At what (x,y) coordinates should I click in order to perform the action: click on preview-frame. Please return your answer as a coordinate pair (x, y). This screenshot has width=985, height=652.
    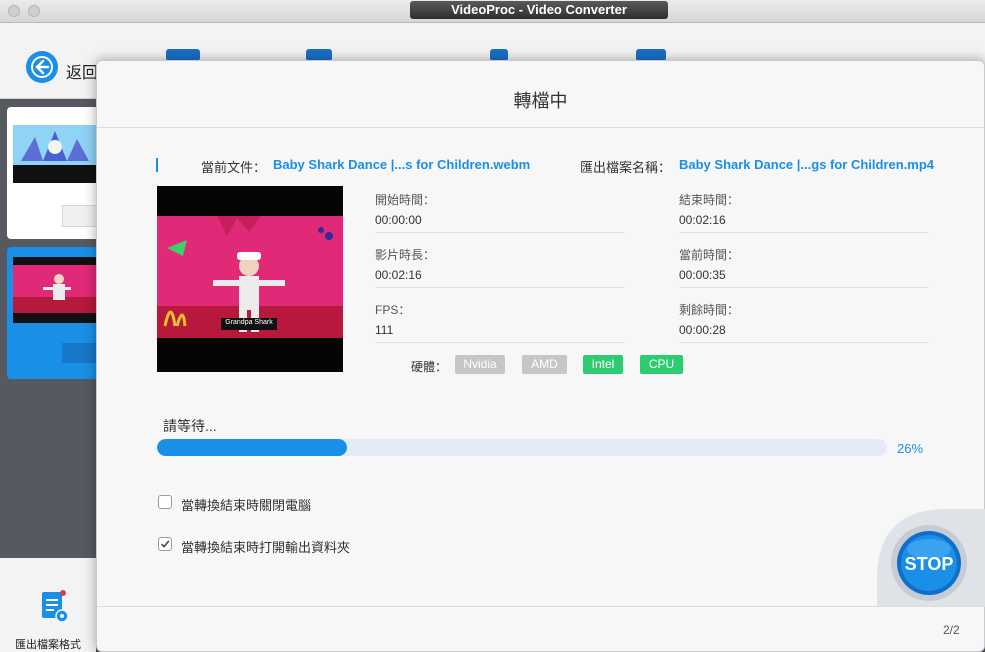
    Looking at the image, I should click on (250, 277).